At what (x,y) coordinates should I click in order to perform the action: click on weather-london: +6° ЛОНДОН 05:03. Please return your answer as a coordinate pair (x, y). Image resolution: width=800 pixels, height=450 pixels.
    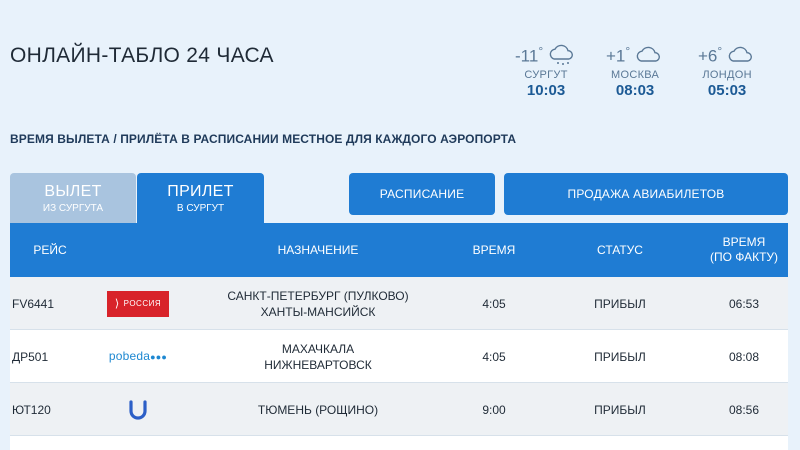
    Looking at the image, I should click on (727, 71).